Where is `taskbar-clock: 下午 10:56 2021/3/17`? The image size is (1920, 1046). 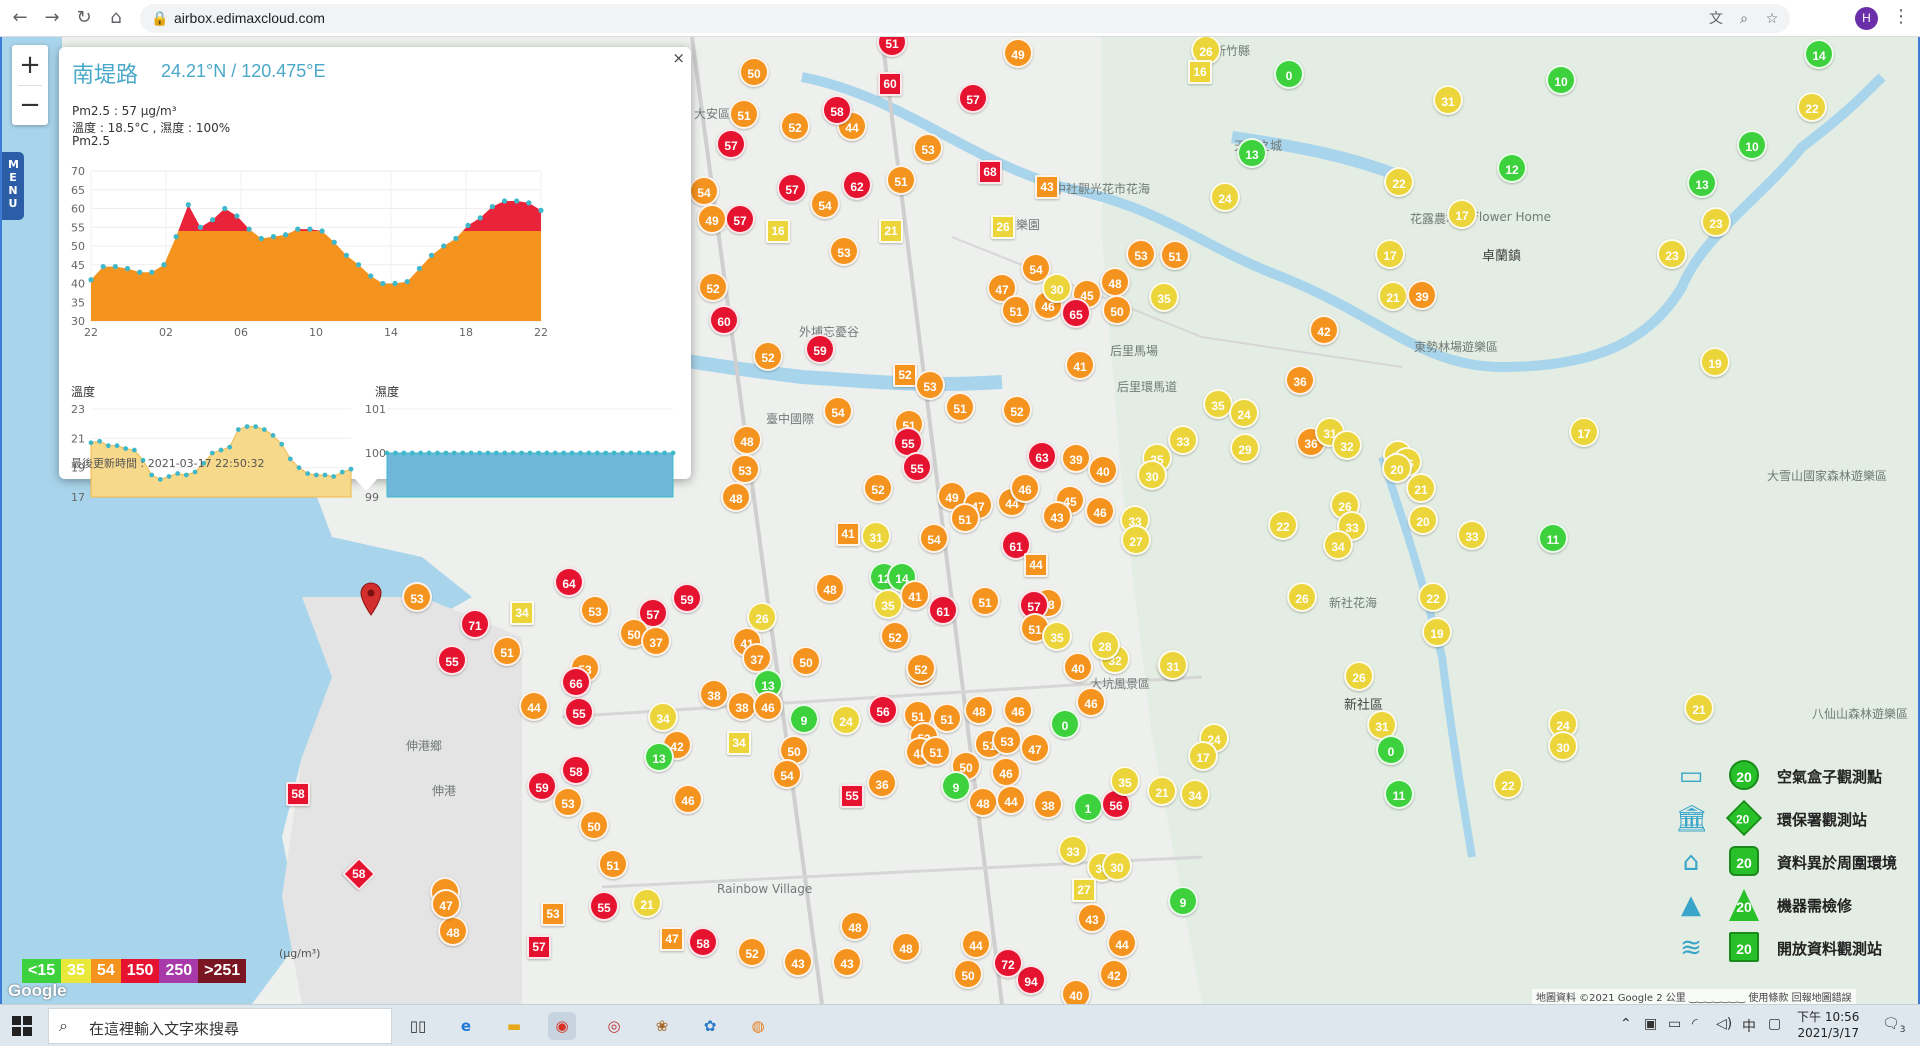
taskbar-clock: 下午 10:56 2021/3/17 is located at coordinates (1828, 1025).